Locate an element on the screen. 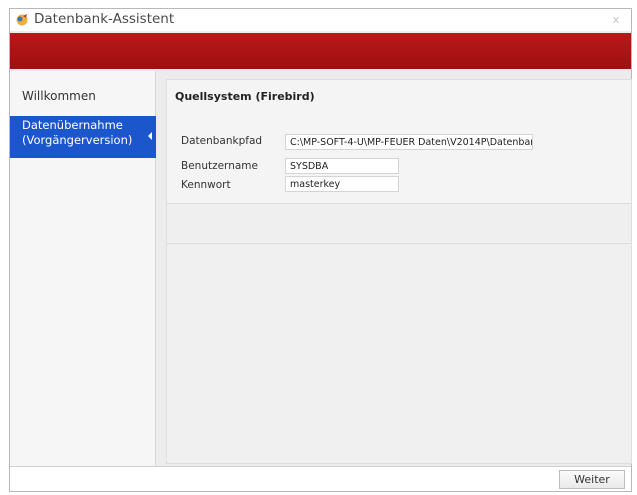 This screenshot has height=495, width=637. password-input: masterkey is located at coordinates (342, 184).